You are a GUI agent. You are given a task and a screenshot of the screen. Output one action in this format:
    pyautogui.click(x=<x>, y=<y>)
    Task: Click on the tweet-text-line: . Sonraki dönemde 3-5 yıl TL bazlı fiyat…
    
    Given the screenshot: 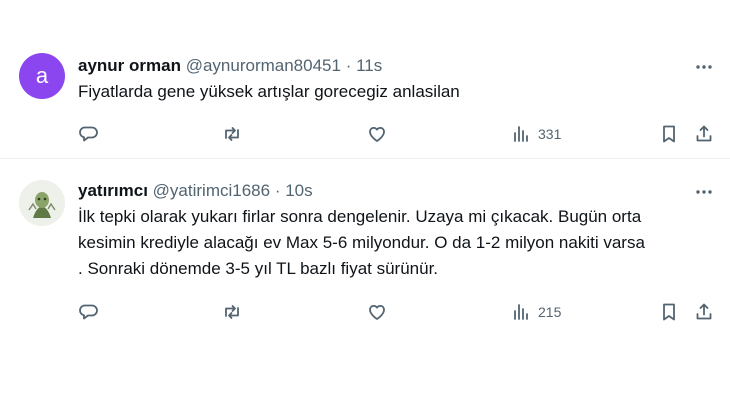 What is the action you would take?
    pyautogui.click(x=258, y=268)
    